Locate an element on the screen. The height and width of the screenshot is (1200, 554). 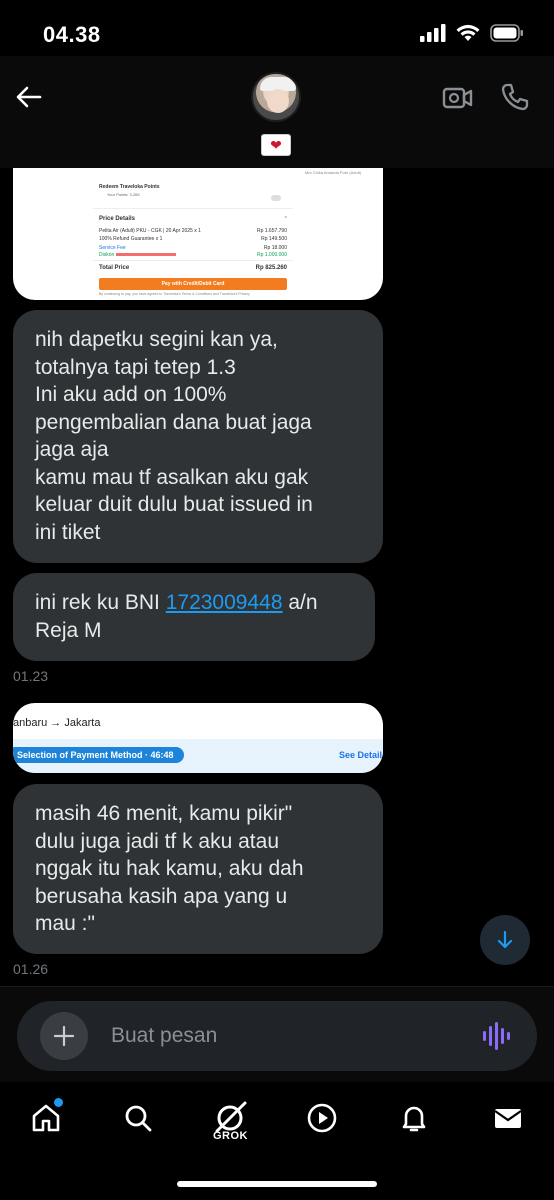
video-camera-icon is located at coordinates (457, 98).